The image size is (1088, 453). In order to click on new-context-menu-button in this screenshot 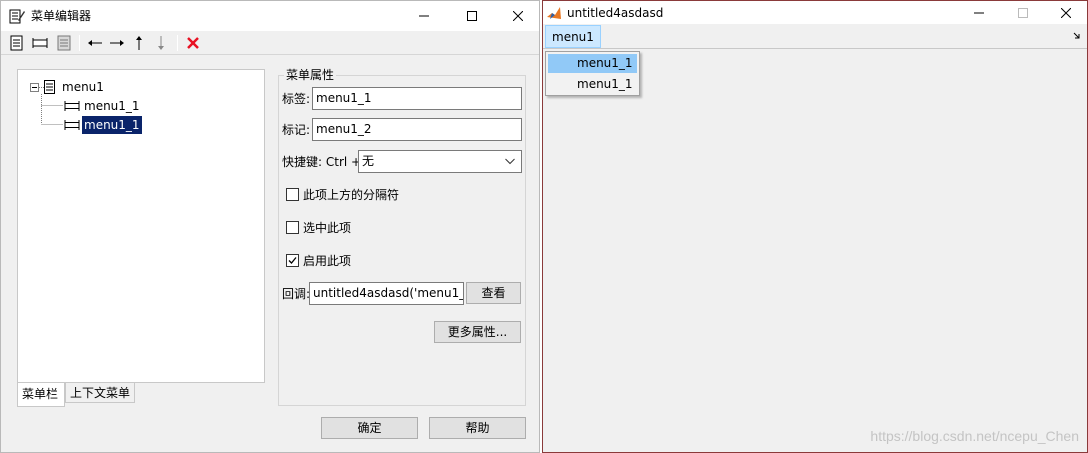, I will do `click(63, 43)`.